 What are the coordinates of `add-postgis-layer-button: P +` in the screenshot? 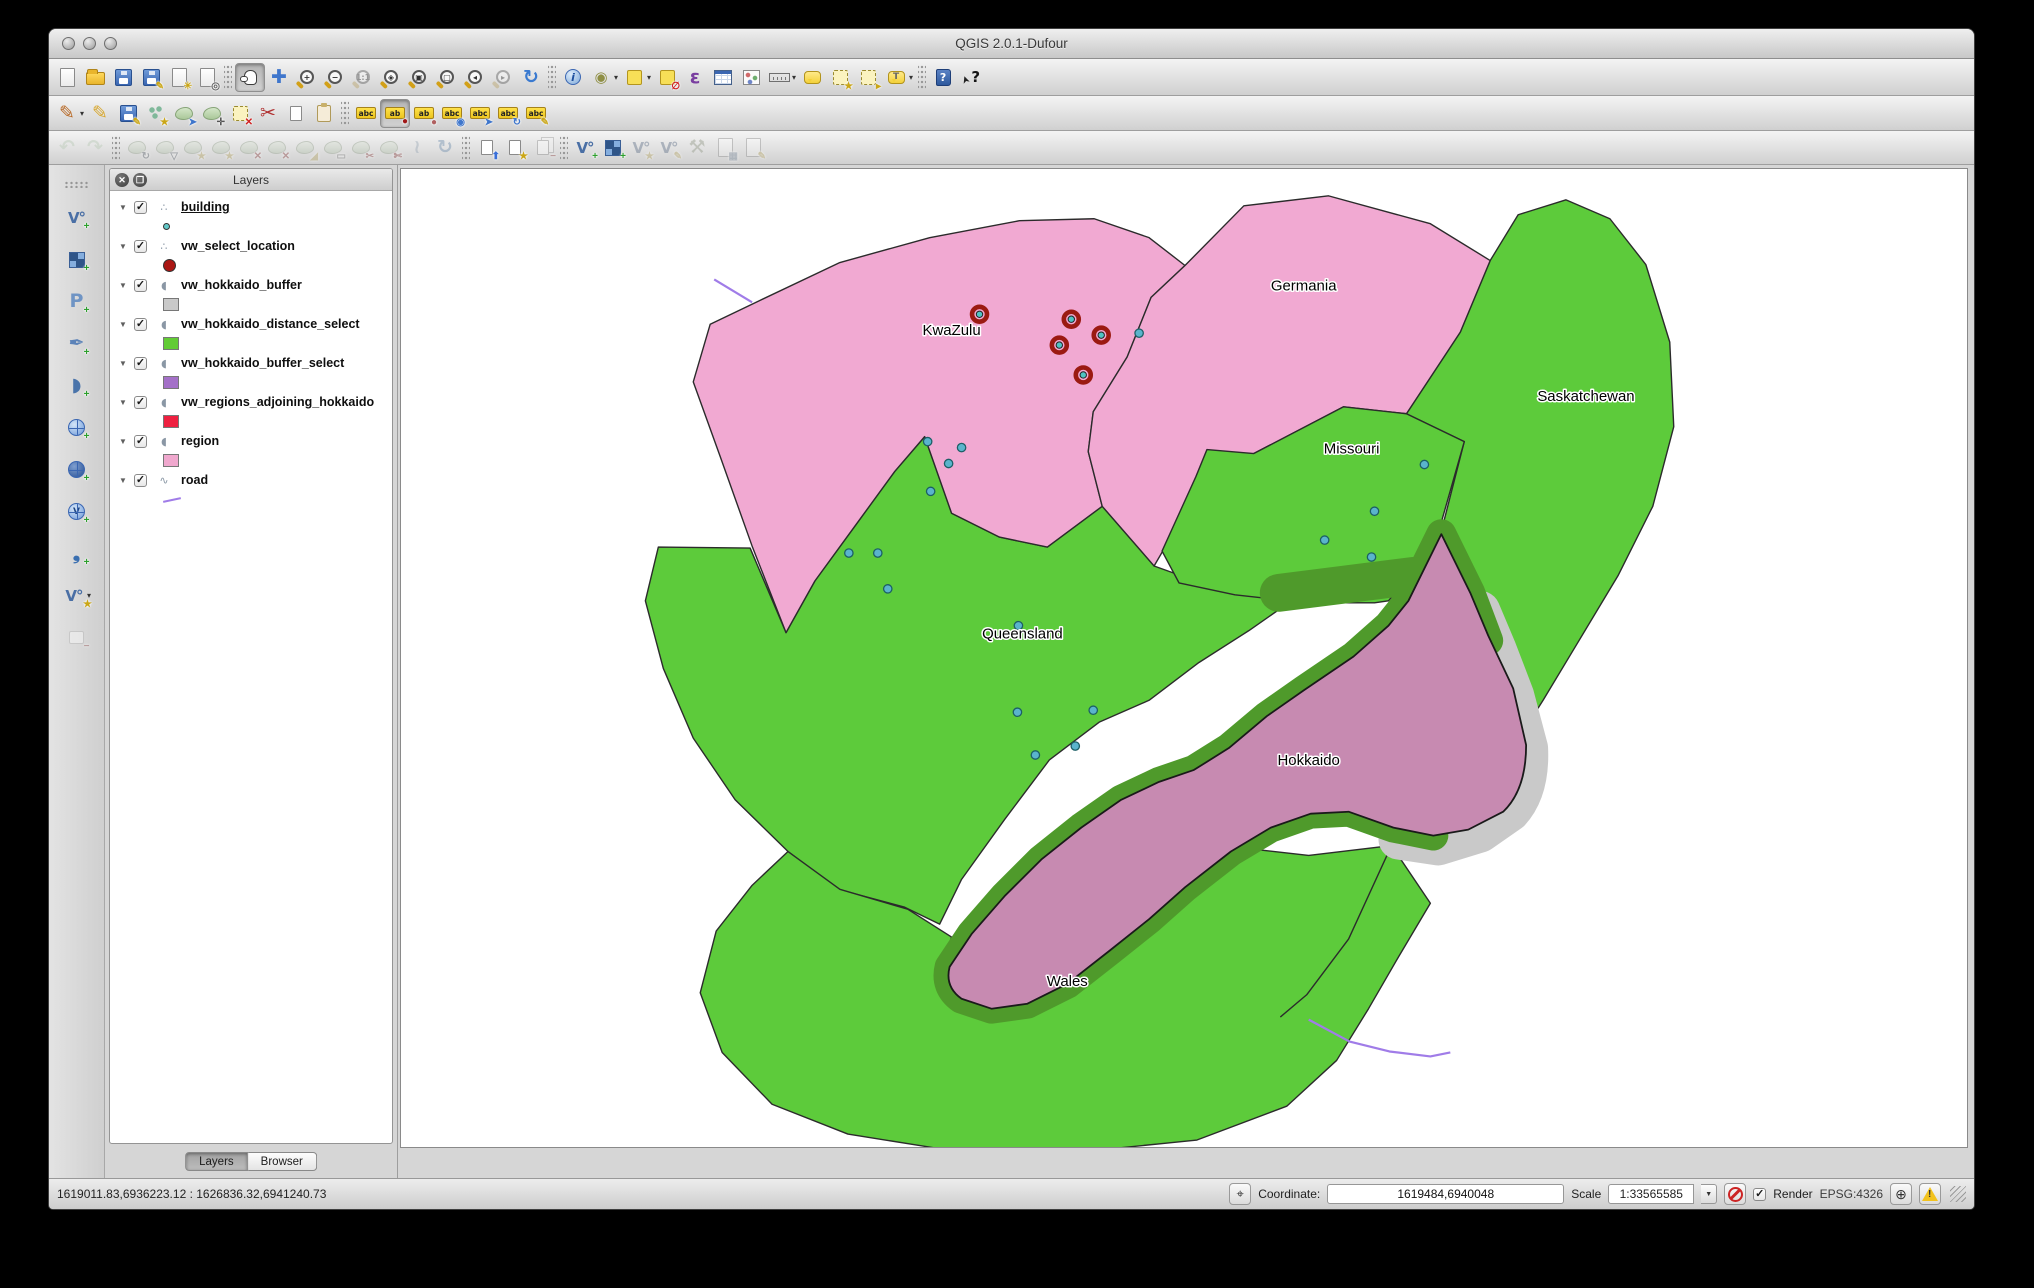 It's located at (77, 301).